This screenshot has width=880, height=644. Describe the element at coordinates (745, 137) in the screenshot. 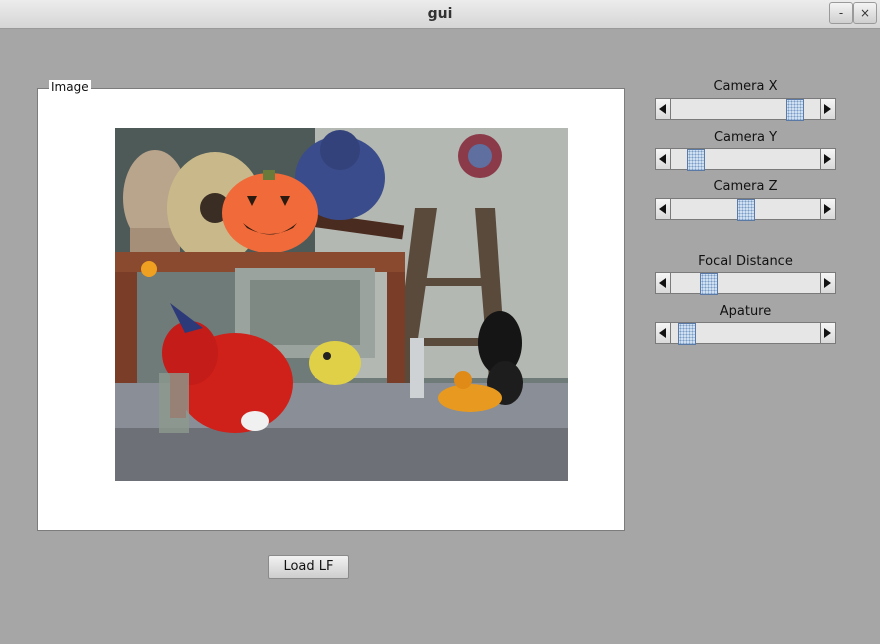

I see `camera-y-label: Camera Y` at that location.